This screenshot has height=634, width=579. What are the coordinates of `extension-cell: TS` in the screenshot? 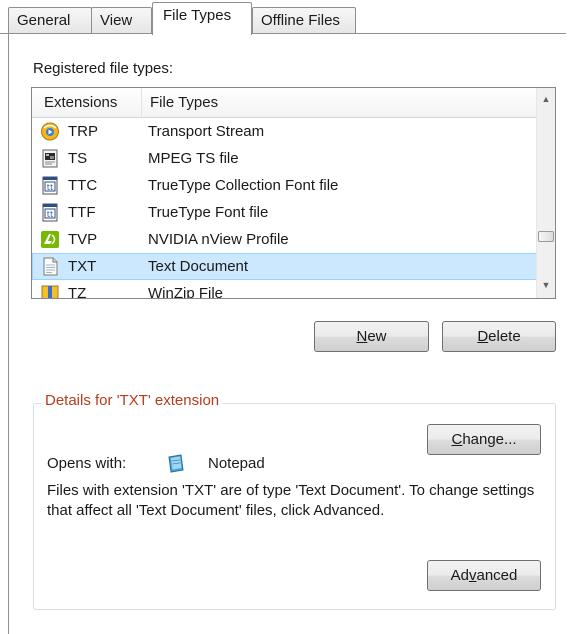 It's located at (78, 158).